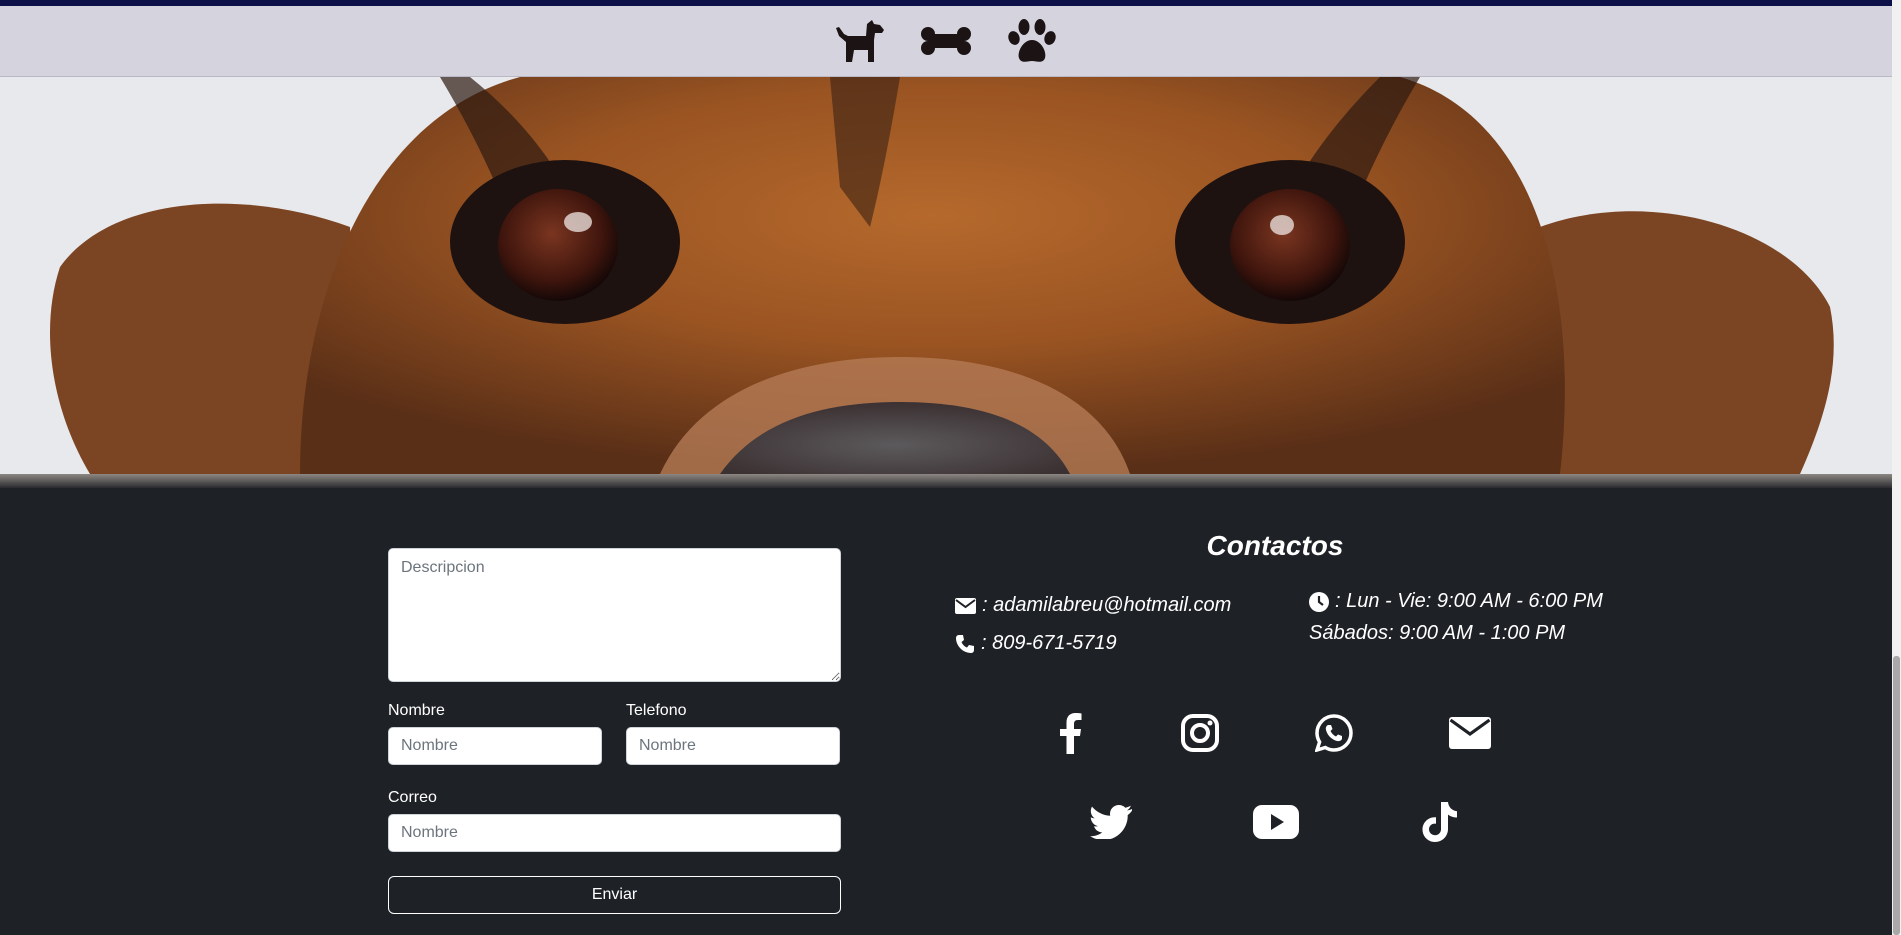 Image resolution: width=1901 pixels, height=935 pixels. I want to click on contact-form: Nombre Telefono Correo Enviar, so click(614, 731).